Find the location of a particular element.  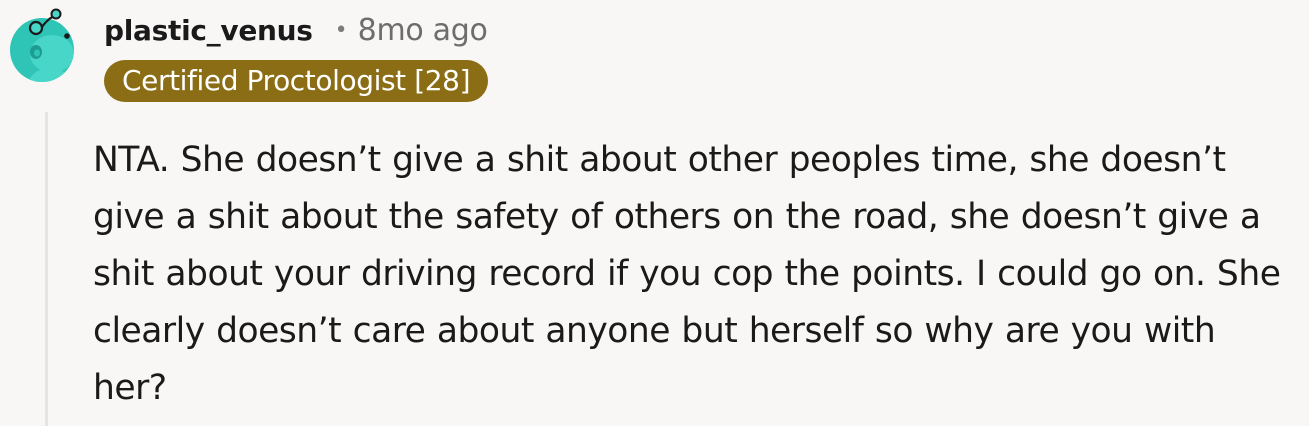

thread-line is located at coordinates (46, 269).